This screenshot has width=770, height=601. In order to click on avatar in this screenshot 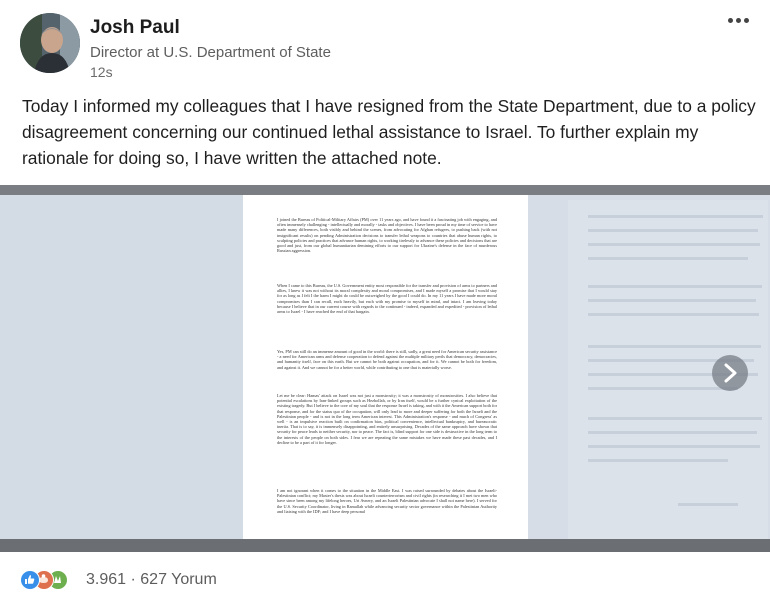, I will do `click(50, 43)`.